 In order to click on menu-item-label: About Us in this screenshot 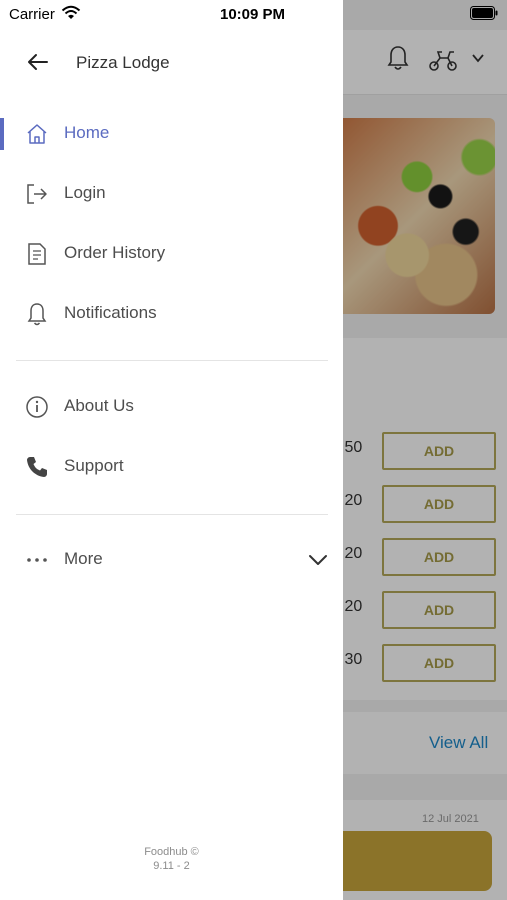, I will do `click(99, 405)`.